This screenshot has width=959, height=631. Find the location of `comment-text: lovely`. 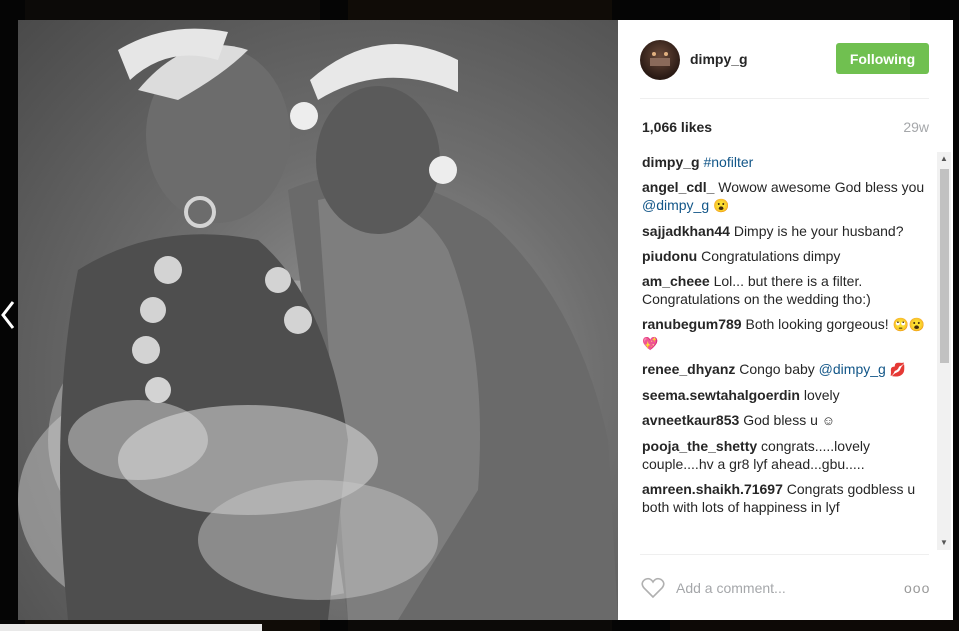

comment-text: lovely is located at coordinates (821, 395).